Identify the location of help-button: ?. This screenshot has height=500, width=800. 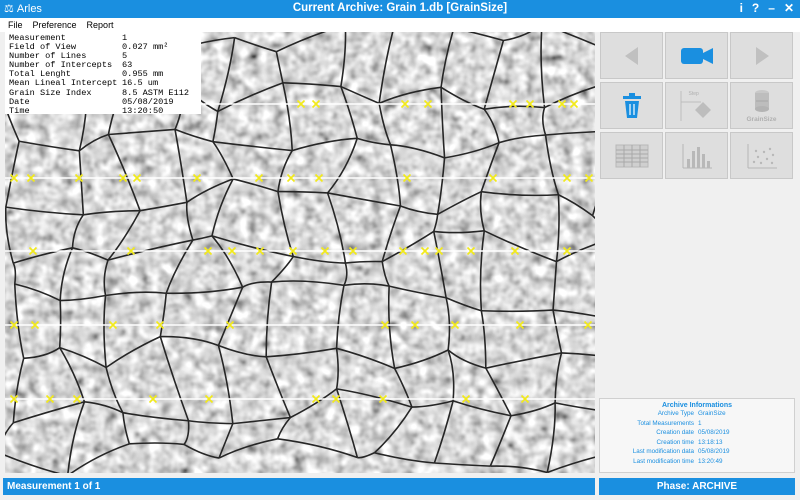
(755, 8).